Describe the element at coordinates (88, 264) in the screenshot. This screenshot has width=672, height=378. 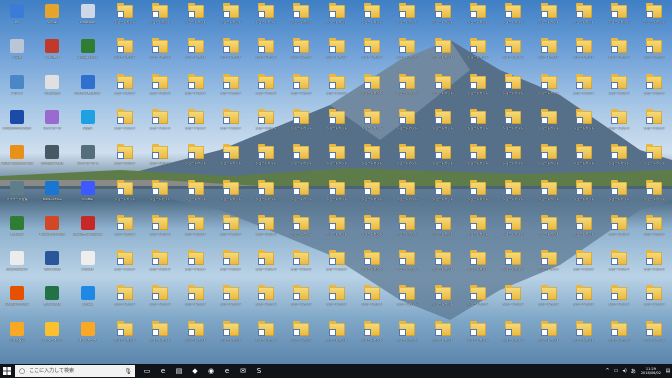
I see `desktop-icon-app: Picasa3` at that location.